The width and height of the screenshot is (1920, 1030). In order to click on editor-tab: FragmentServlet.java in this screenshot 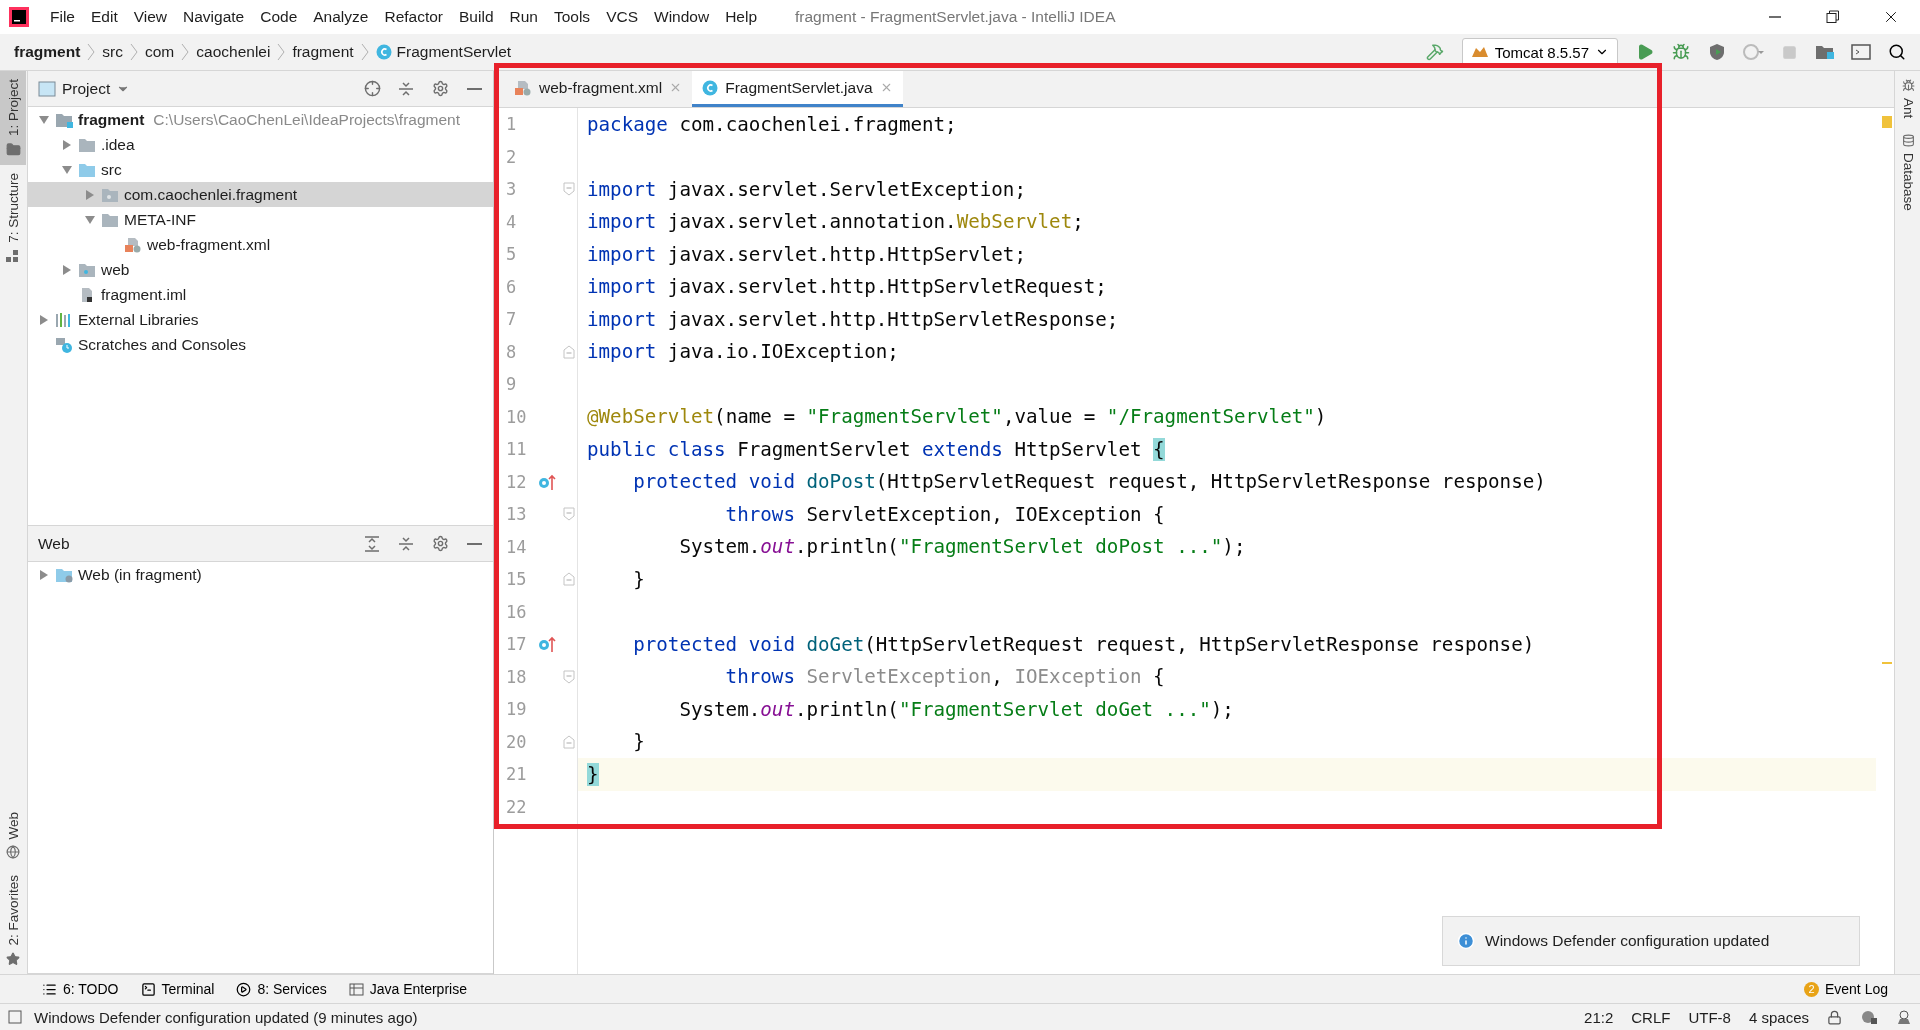, I will do `click(797, 89)`.